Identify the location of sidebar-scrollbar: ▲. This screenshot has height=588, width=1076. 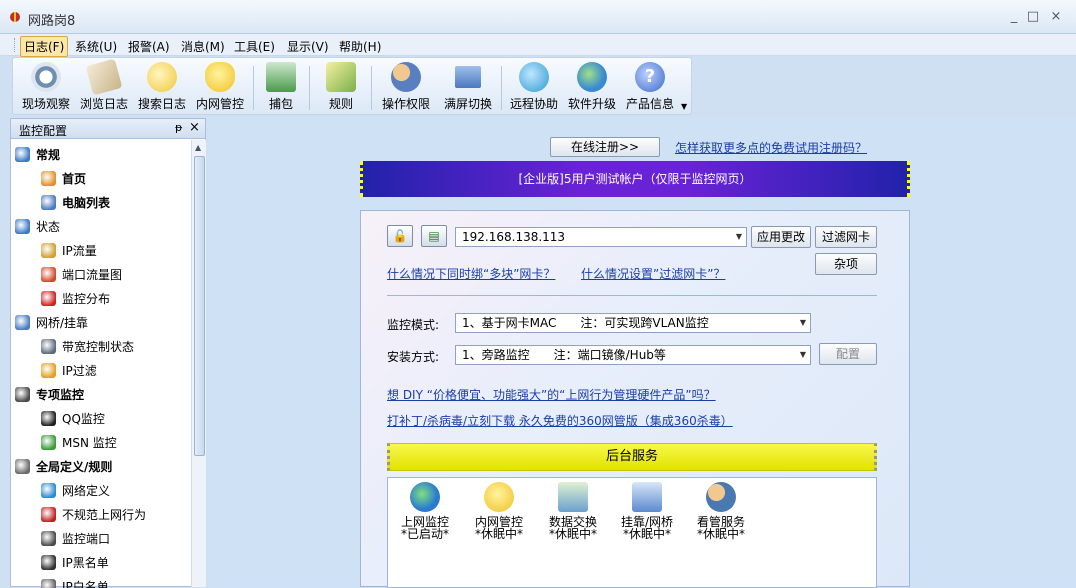
(198, 363).